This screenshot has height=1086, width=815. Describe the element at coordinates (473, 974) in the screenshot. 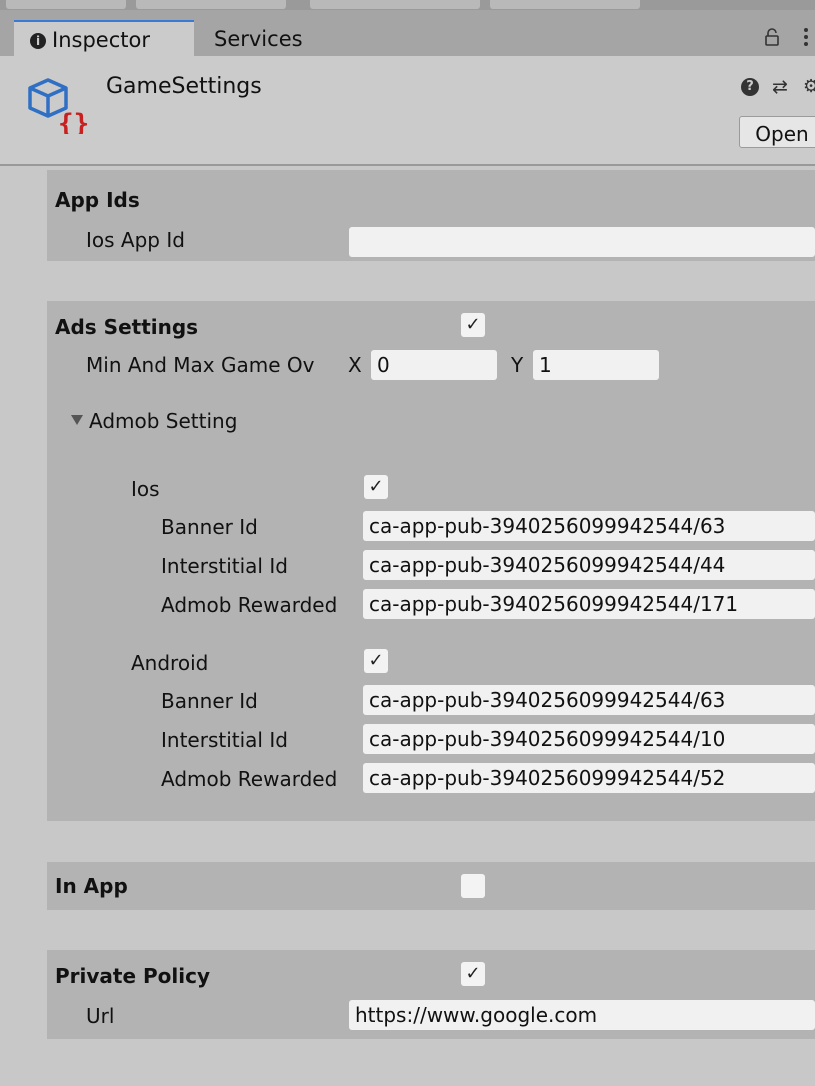

I see `private-policy-enabled-checkbox: ✓` at that location.